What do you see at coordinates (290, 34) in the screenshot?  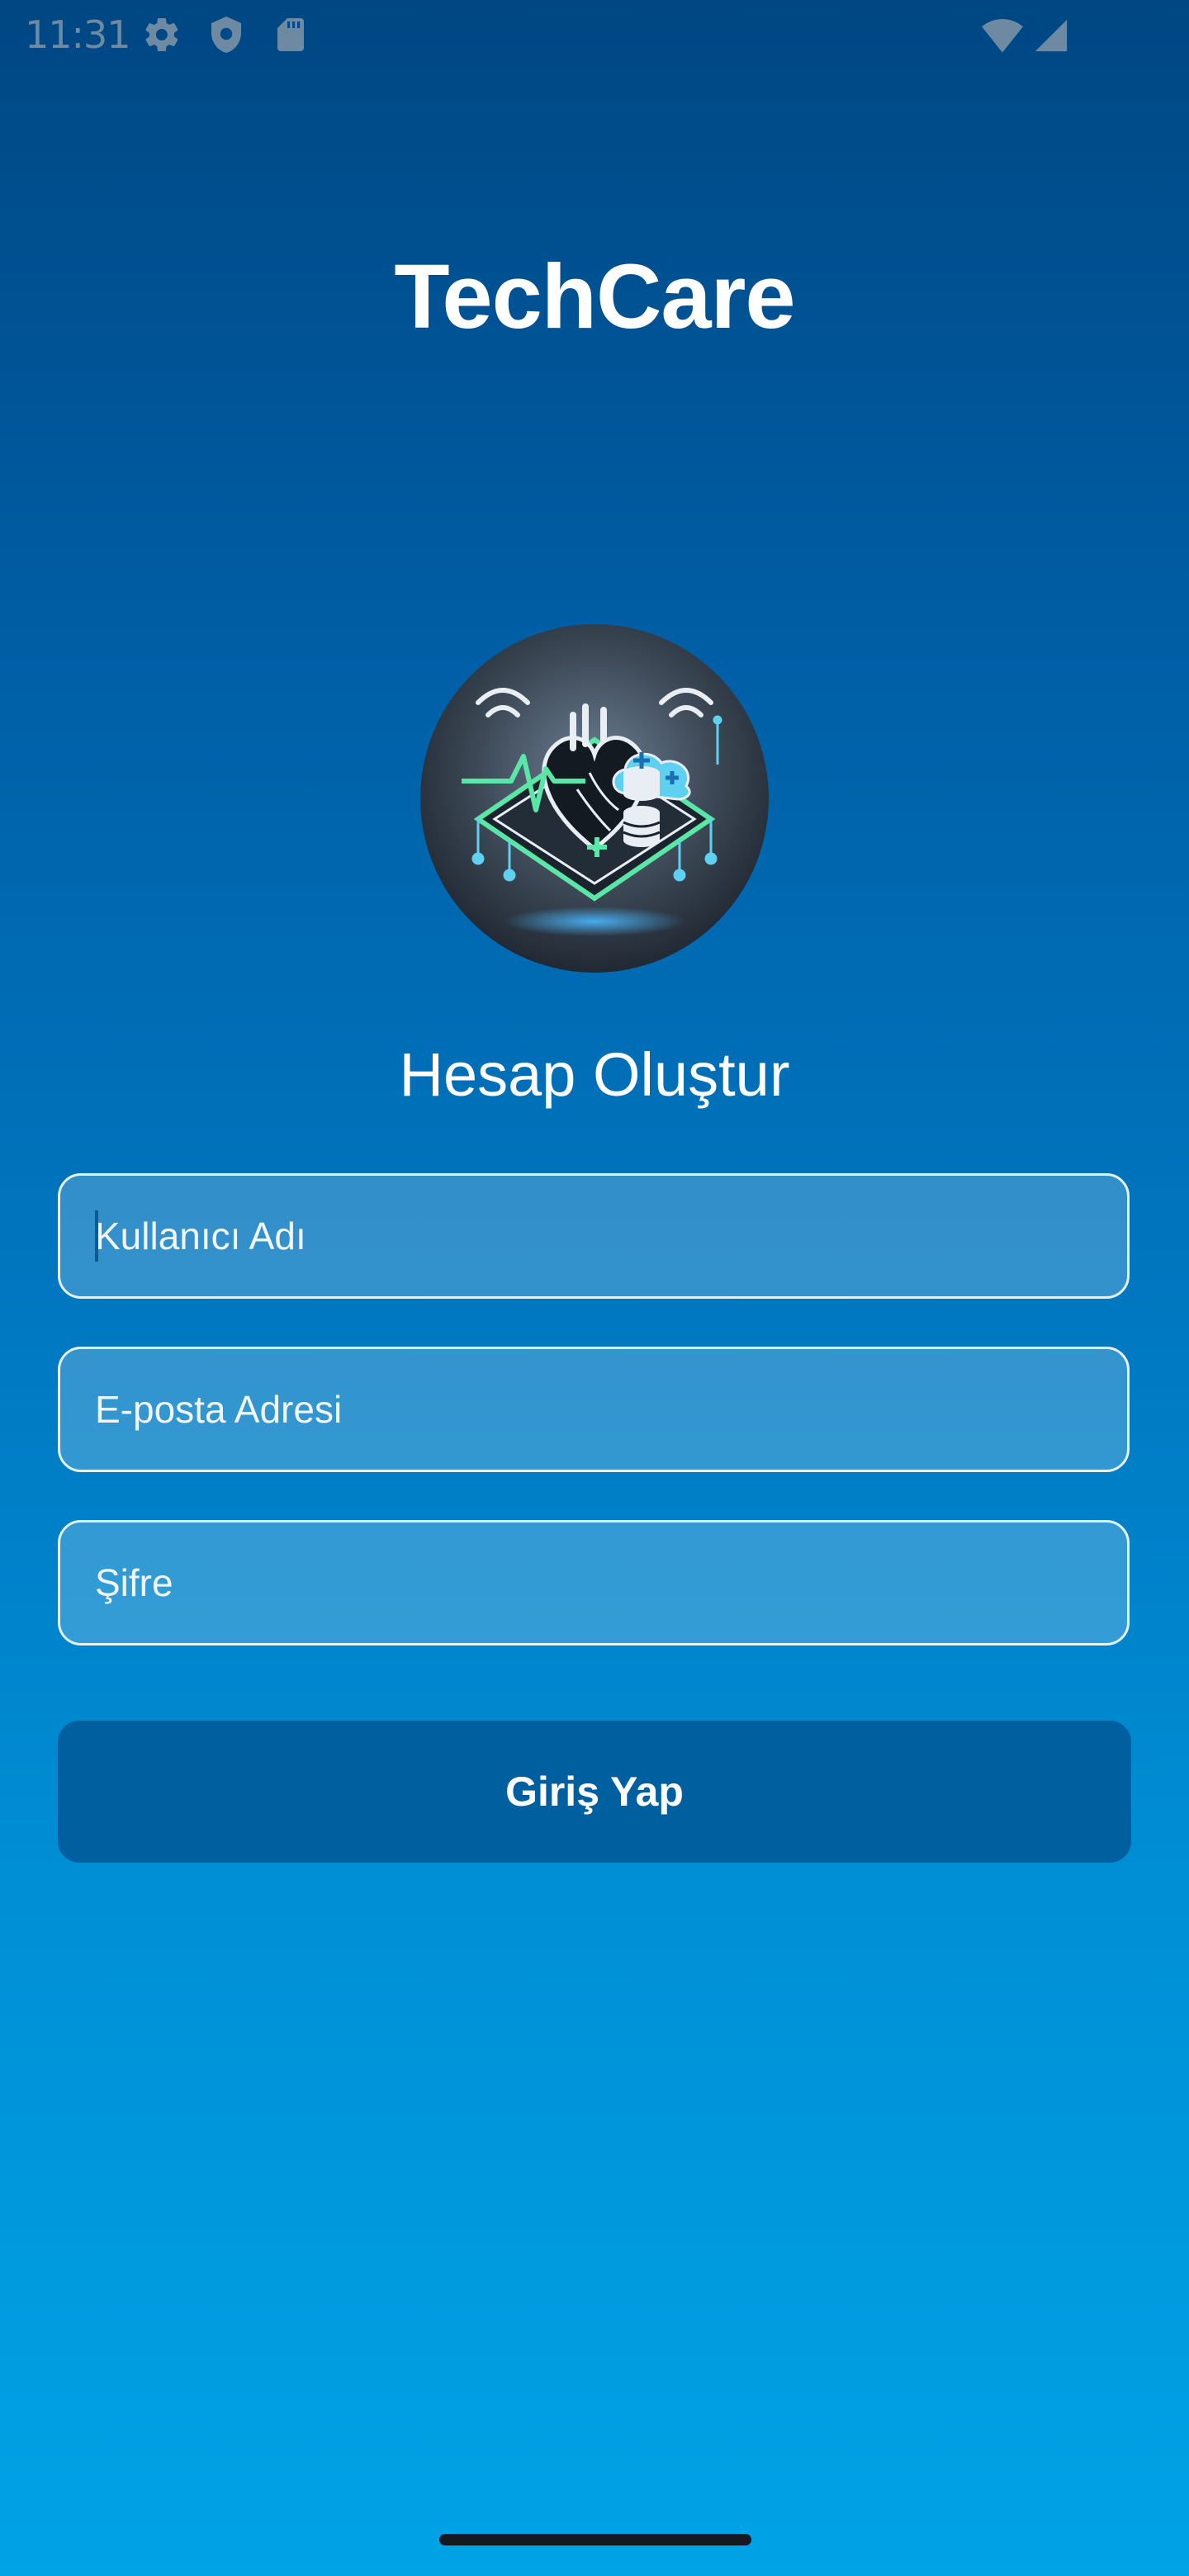 I see `sd-card-icon` at bounding box center [290, 34].